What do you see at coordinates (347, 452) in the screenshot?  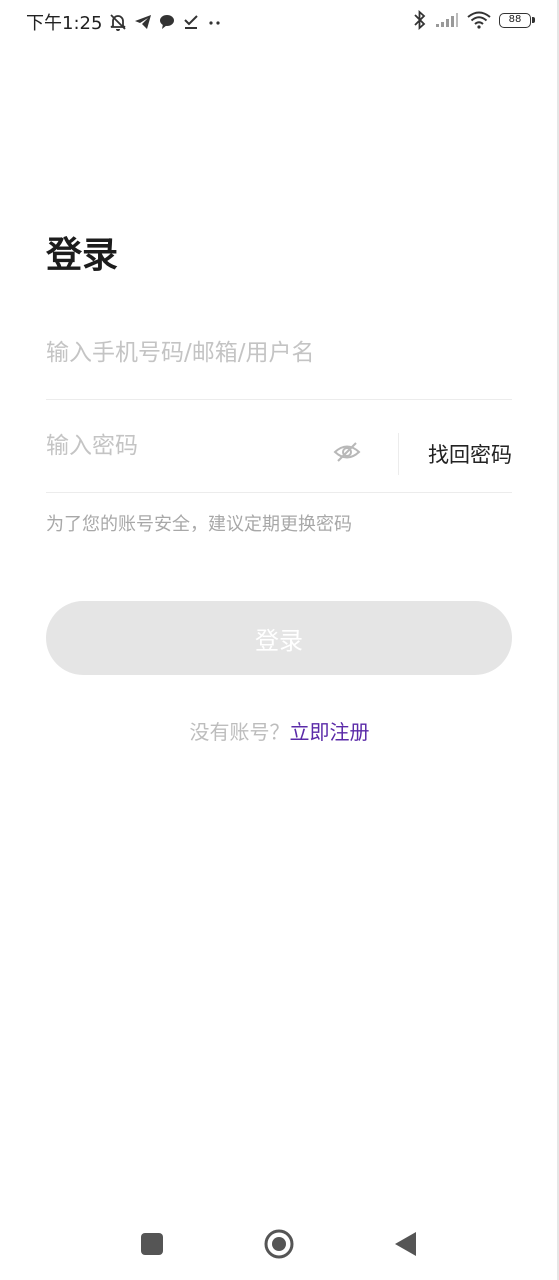 I see `eye-off-icon` at bounding box center [347, 452].